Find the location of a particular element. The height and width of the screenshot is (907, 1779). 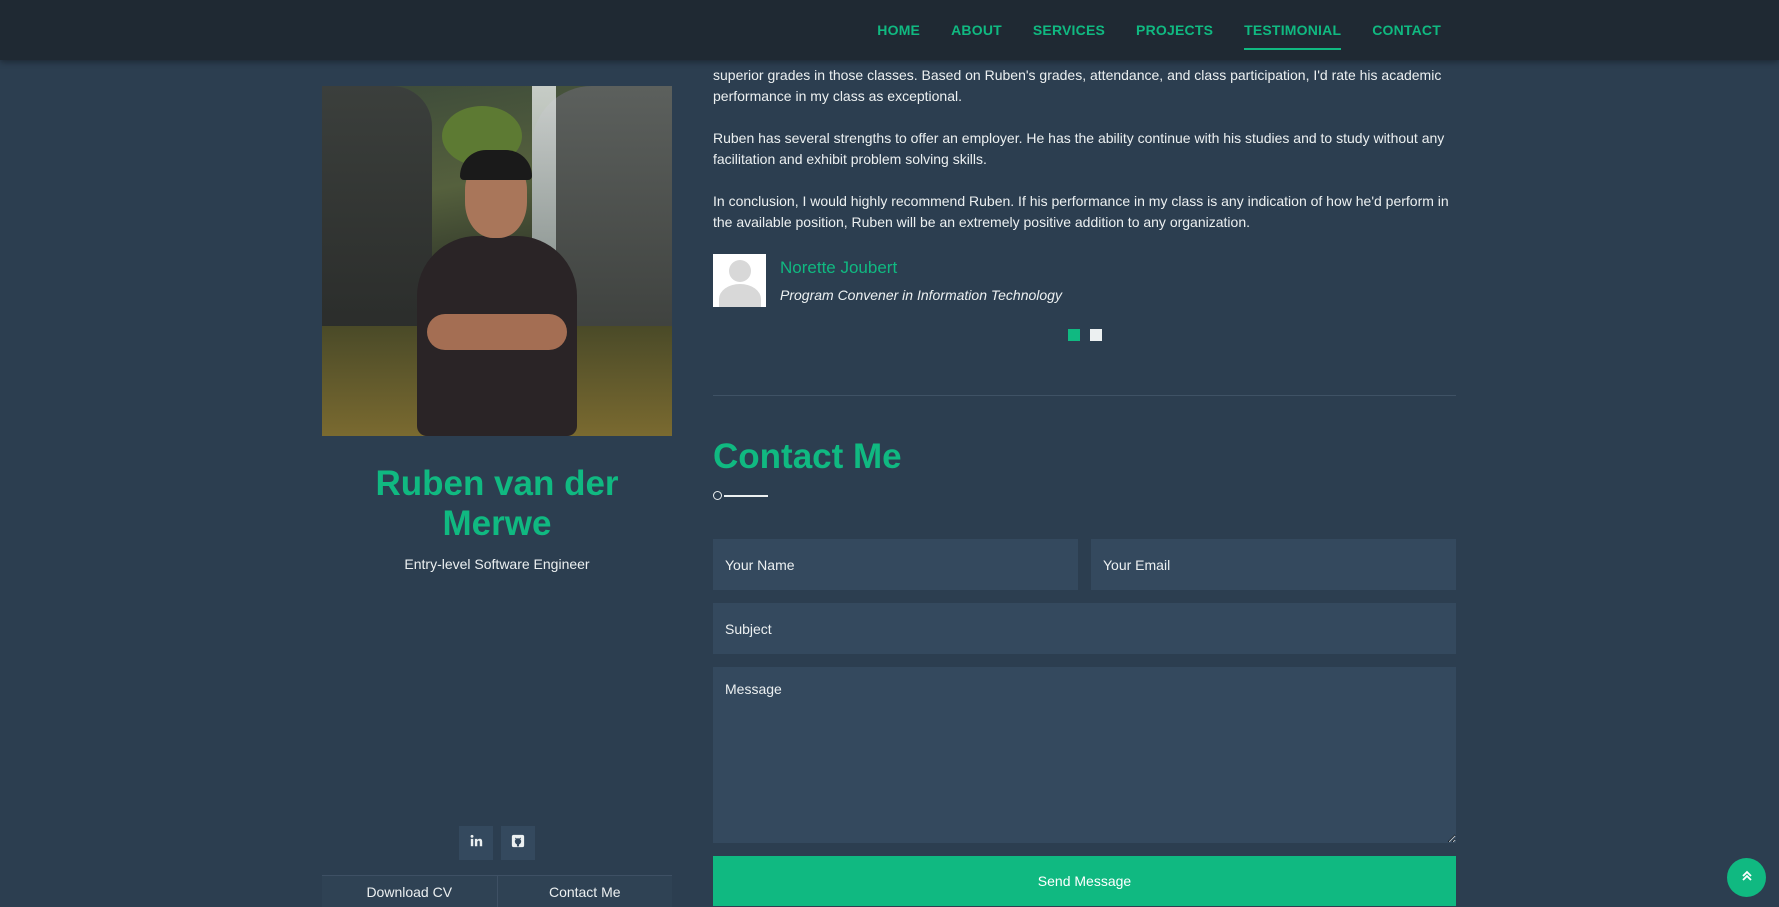

message-field is located at coordinates (1084, 755).